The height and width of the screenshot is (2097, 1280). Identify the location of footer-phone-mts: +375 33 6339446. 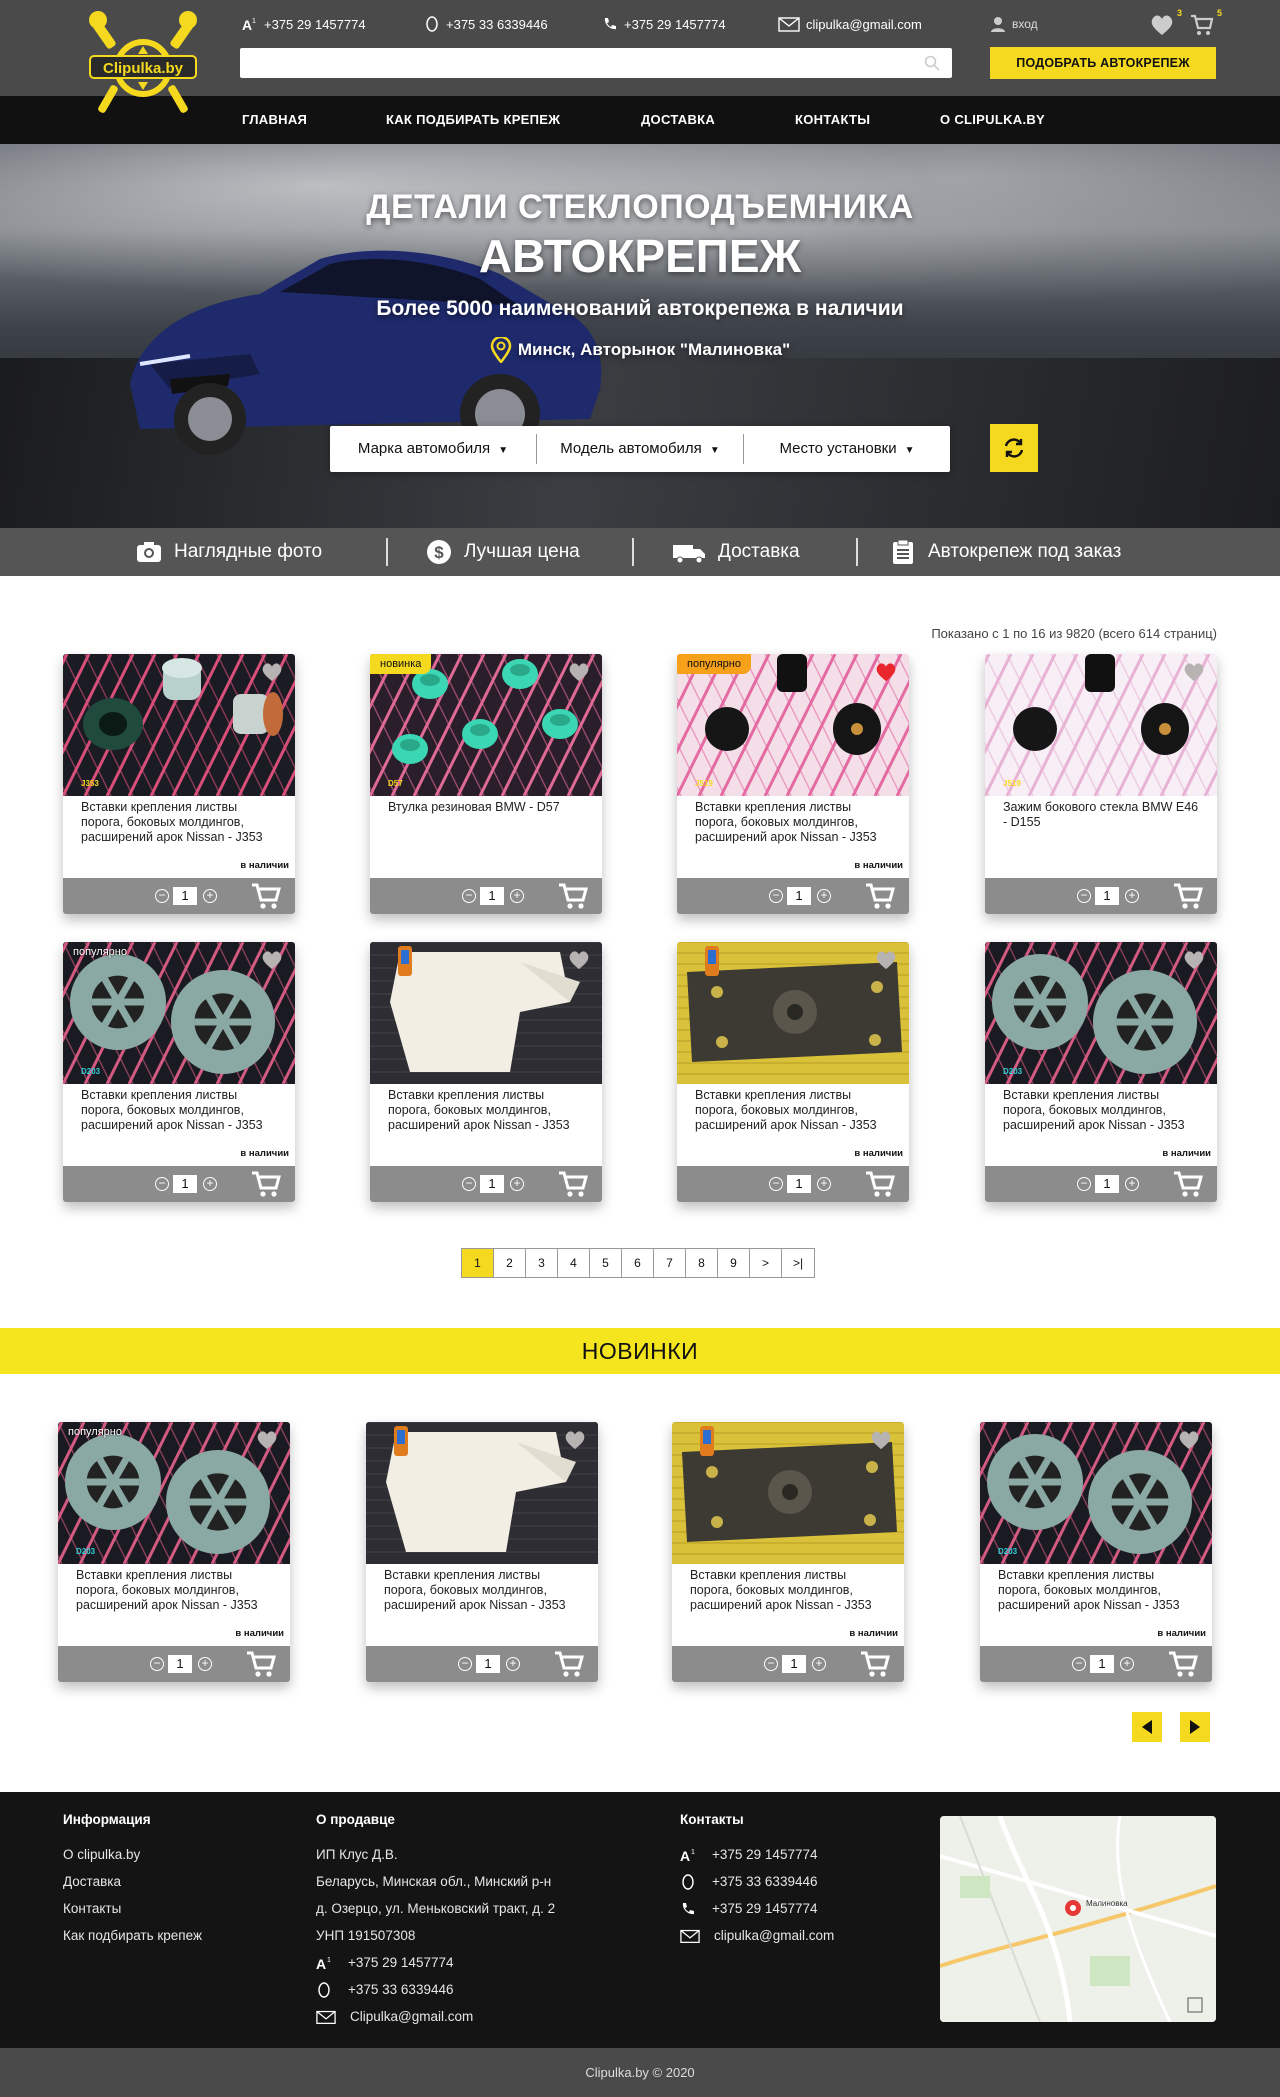
(757, 1881).